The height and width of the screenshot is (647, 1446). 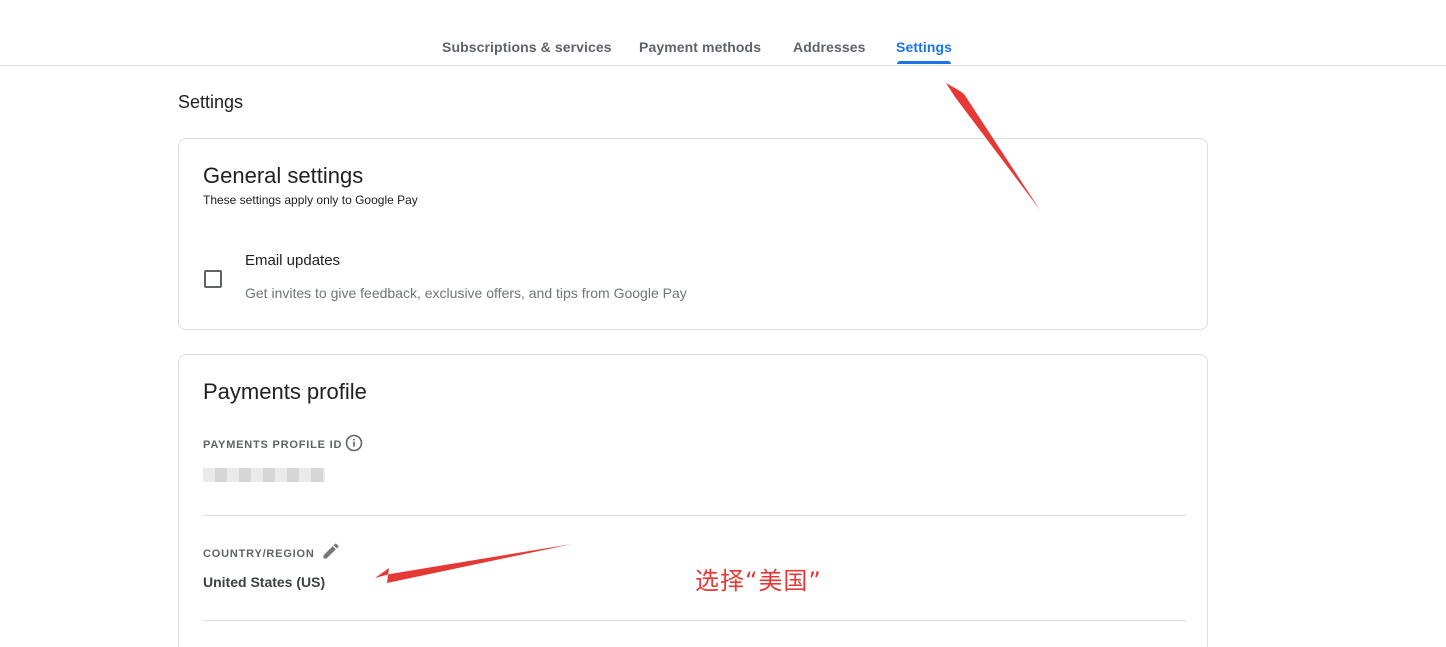 I want to click on annotation-text: 选择“美国”, so click(x=758, y=581).